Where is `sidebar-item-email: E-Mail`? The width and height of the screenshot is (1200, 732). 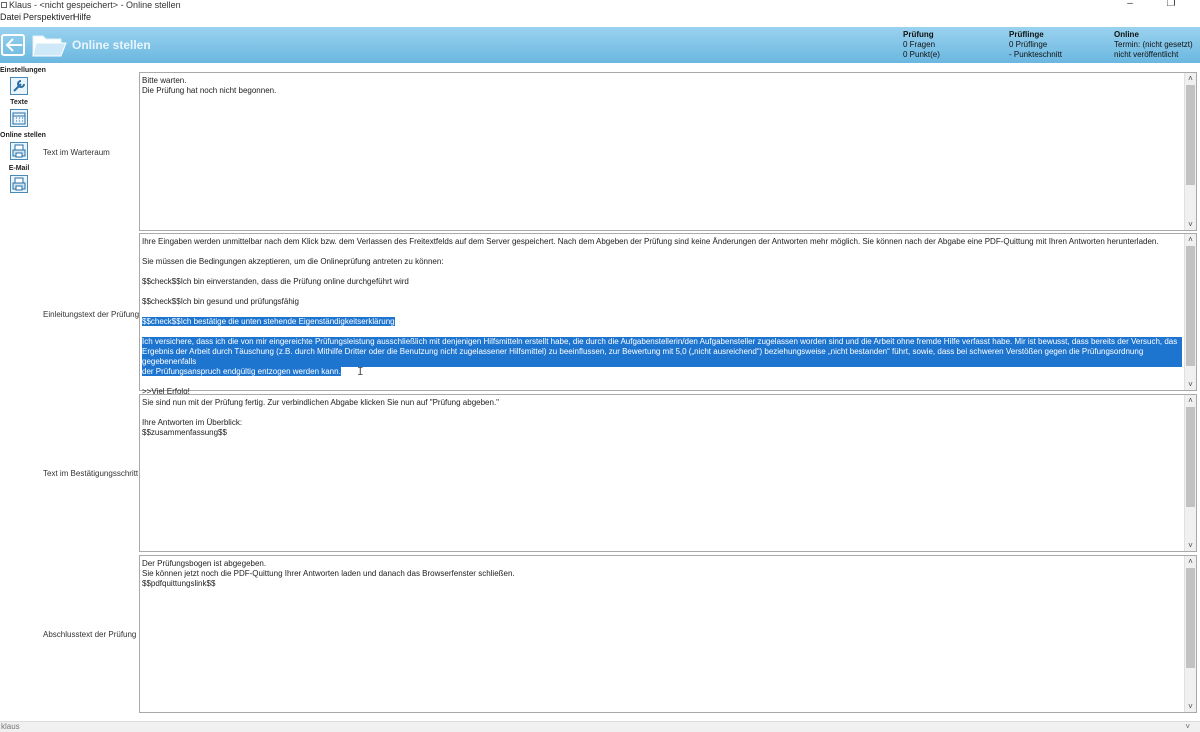
sidebar-item-email: E-Mail is located at coordinates (19, 178).